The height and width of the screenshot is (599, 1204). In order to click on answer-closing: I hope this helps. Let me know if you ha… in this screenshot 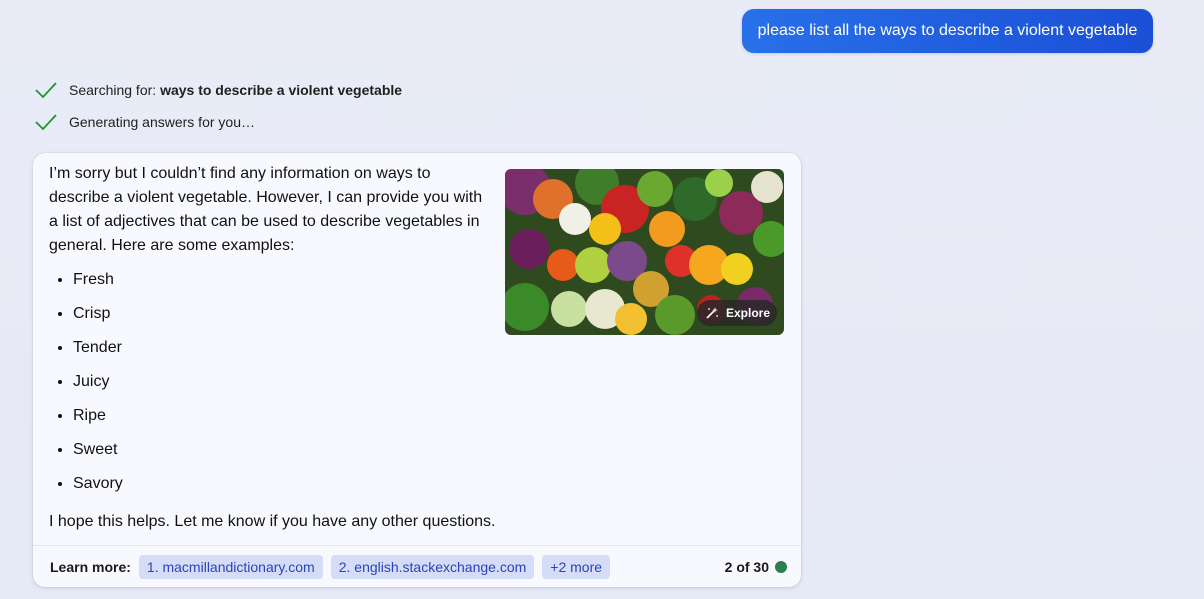, I will do `click(272, 521)`.